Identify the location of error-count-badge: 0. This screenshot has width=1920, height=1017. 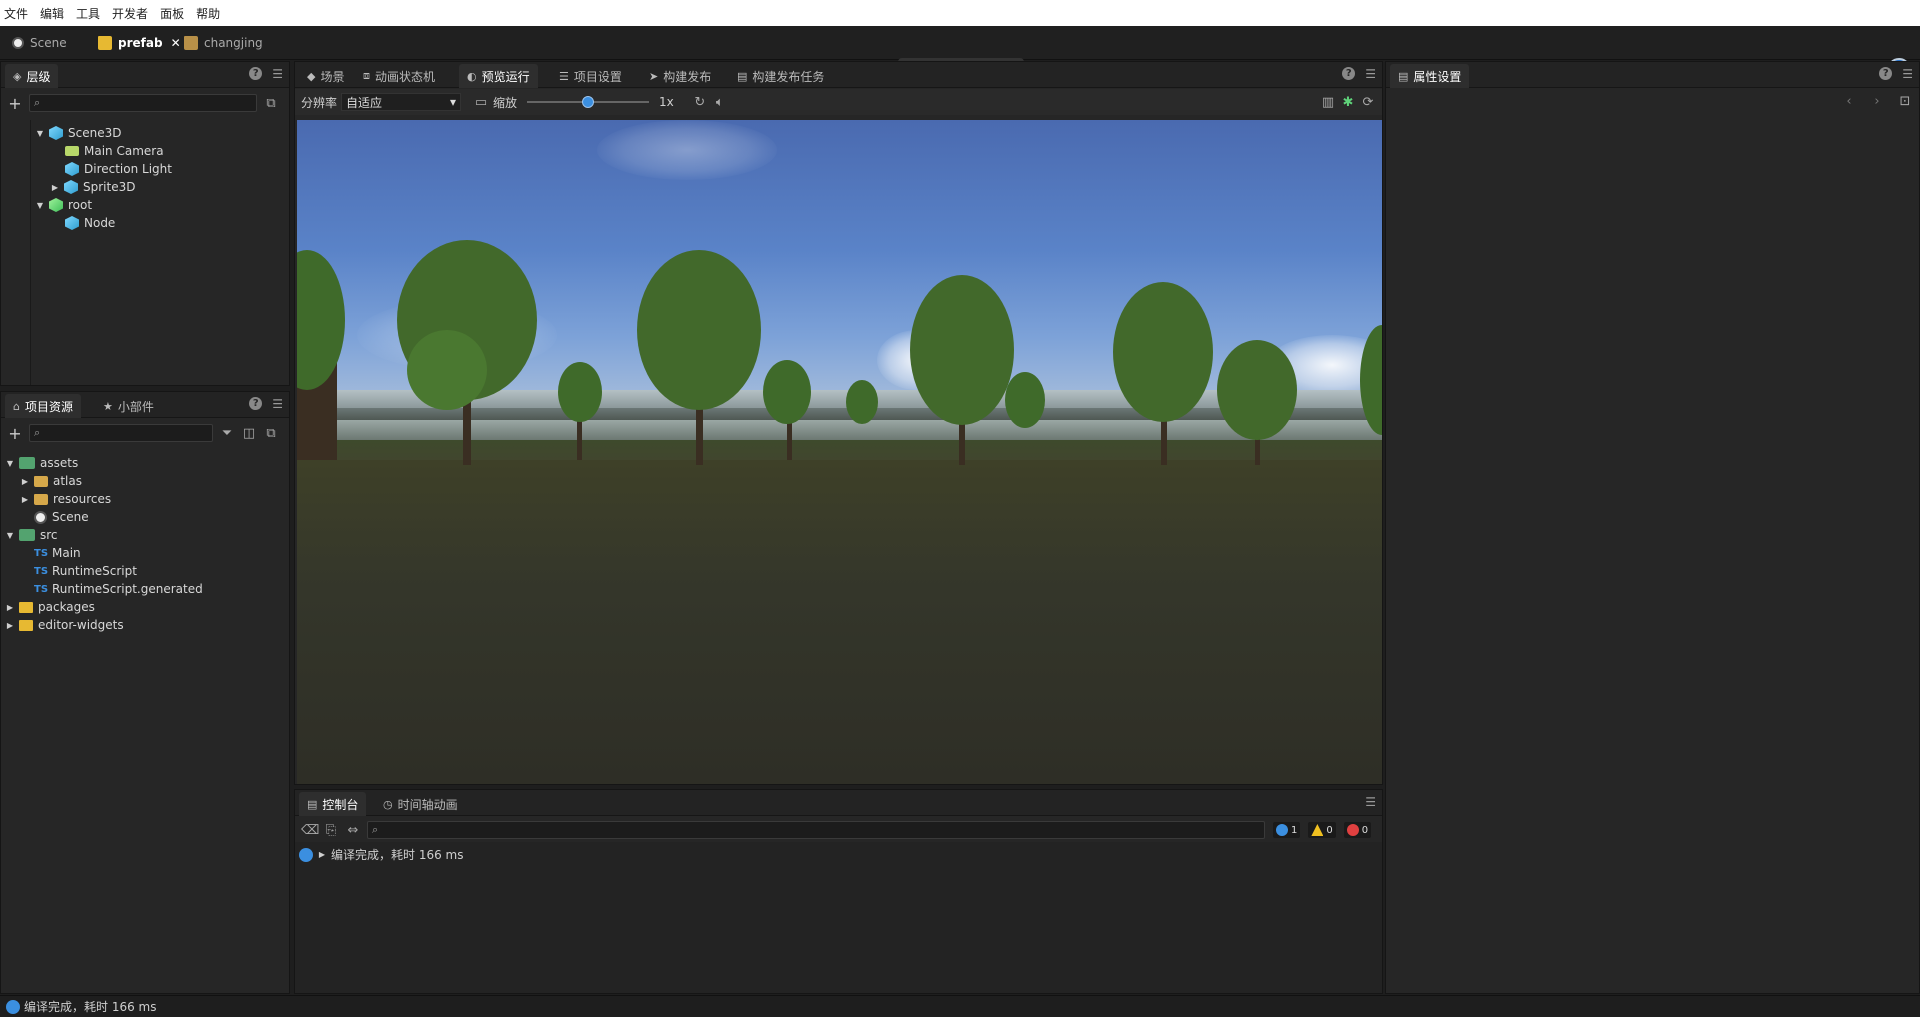
(1357, 830).